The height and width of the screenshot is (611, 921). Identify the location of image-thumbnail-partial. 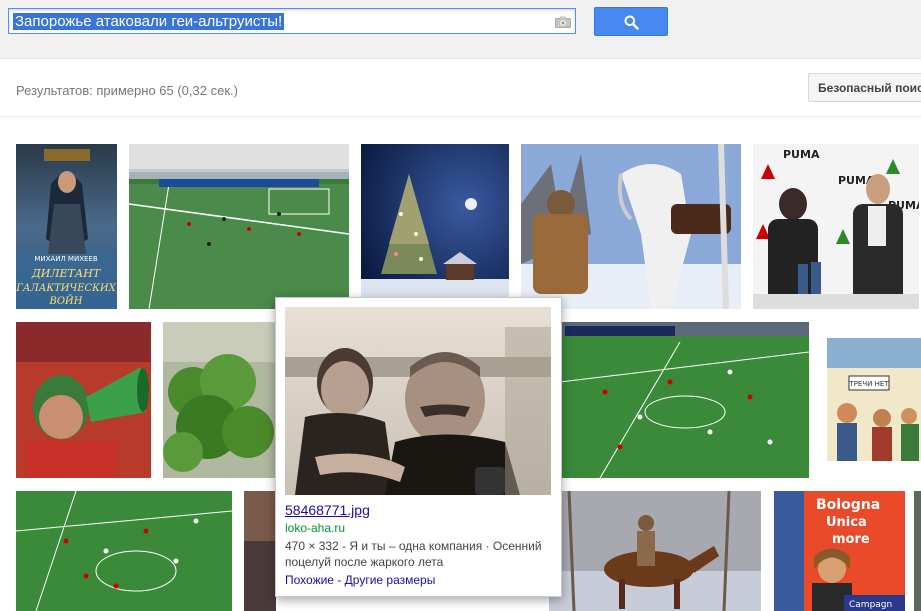
(260, 551).